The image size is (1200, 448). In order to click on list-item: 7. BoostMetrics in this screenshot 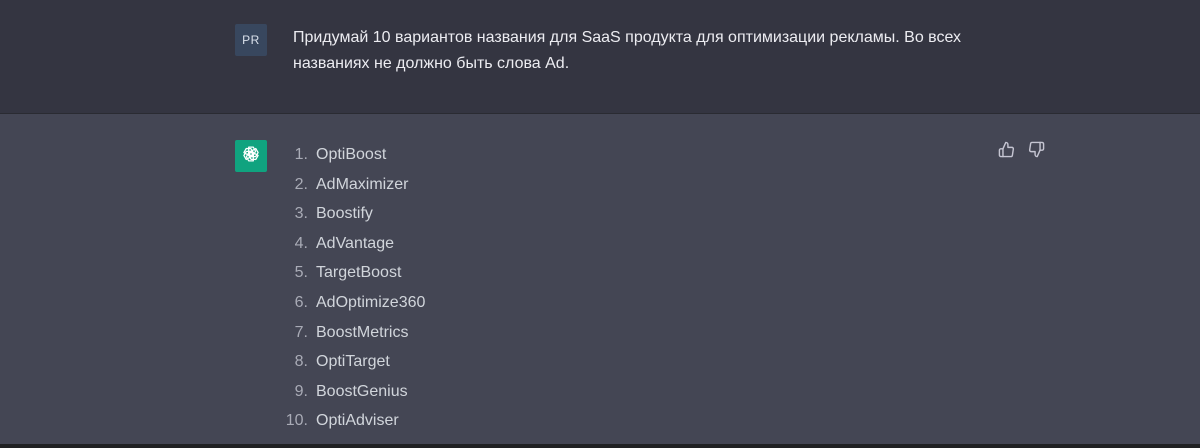, I will do `click(350, 333)`.